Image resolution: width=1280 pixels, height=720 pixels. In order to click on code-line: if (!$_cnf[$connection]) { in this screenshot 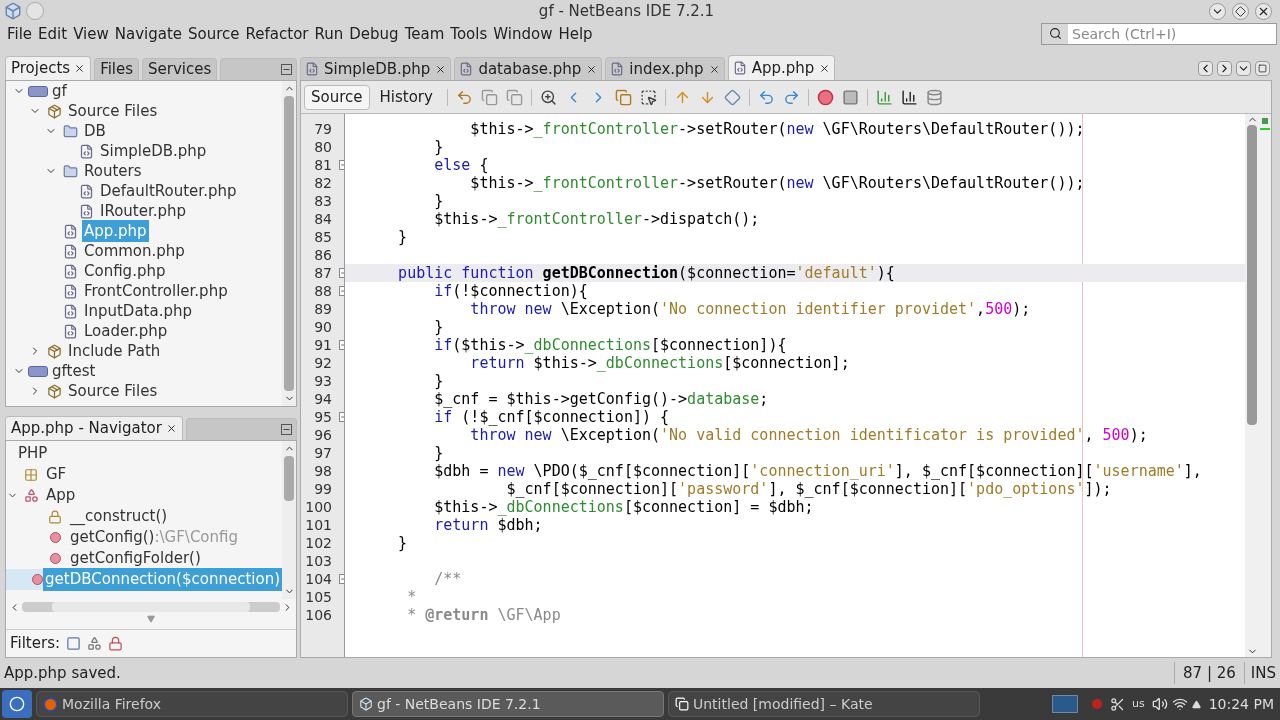, I will do `click(551, 417)`.